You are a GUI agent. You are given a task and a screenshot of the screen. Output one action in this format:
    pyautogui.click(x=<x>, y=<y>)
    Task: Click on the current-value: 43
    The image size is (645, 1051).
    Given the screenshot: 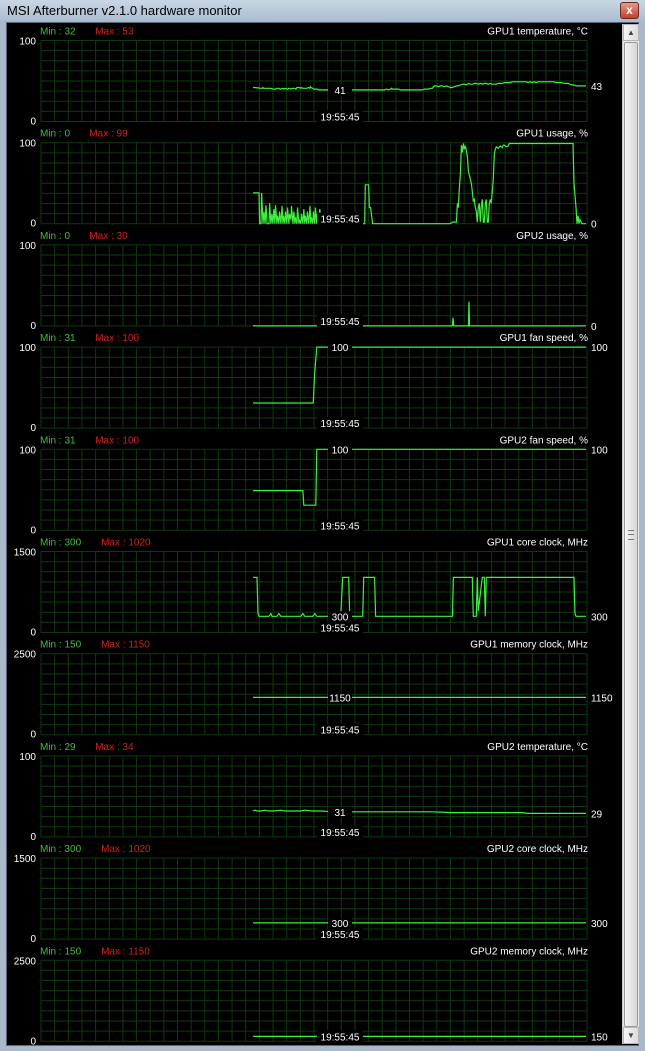 What is the action you would take?
    pyautogui.click(x=597, y=87)
    